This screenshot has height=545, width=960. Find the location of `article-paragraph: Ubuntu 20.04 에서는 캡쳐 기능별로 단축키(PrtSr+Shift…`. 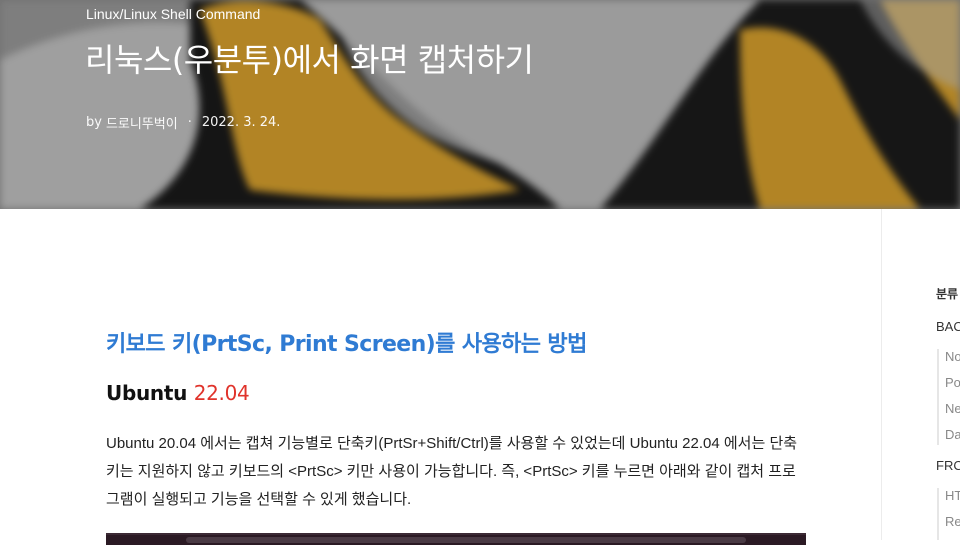

article-paragraph: Ubuntu 20.04 에서는 캡쳐 기능별로 단축키(PrtSr+Shift… is located at coordinates (452, 471).